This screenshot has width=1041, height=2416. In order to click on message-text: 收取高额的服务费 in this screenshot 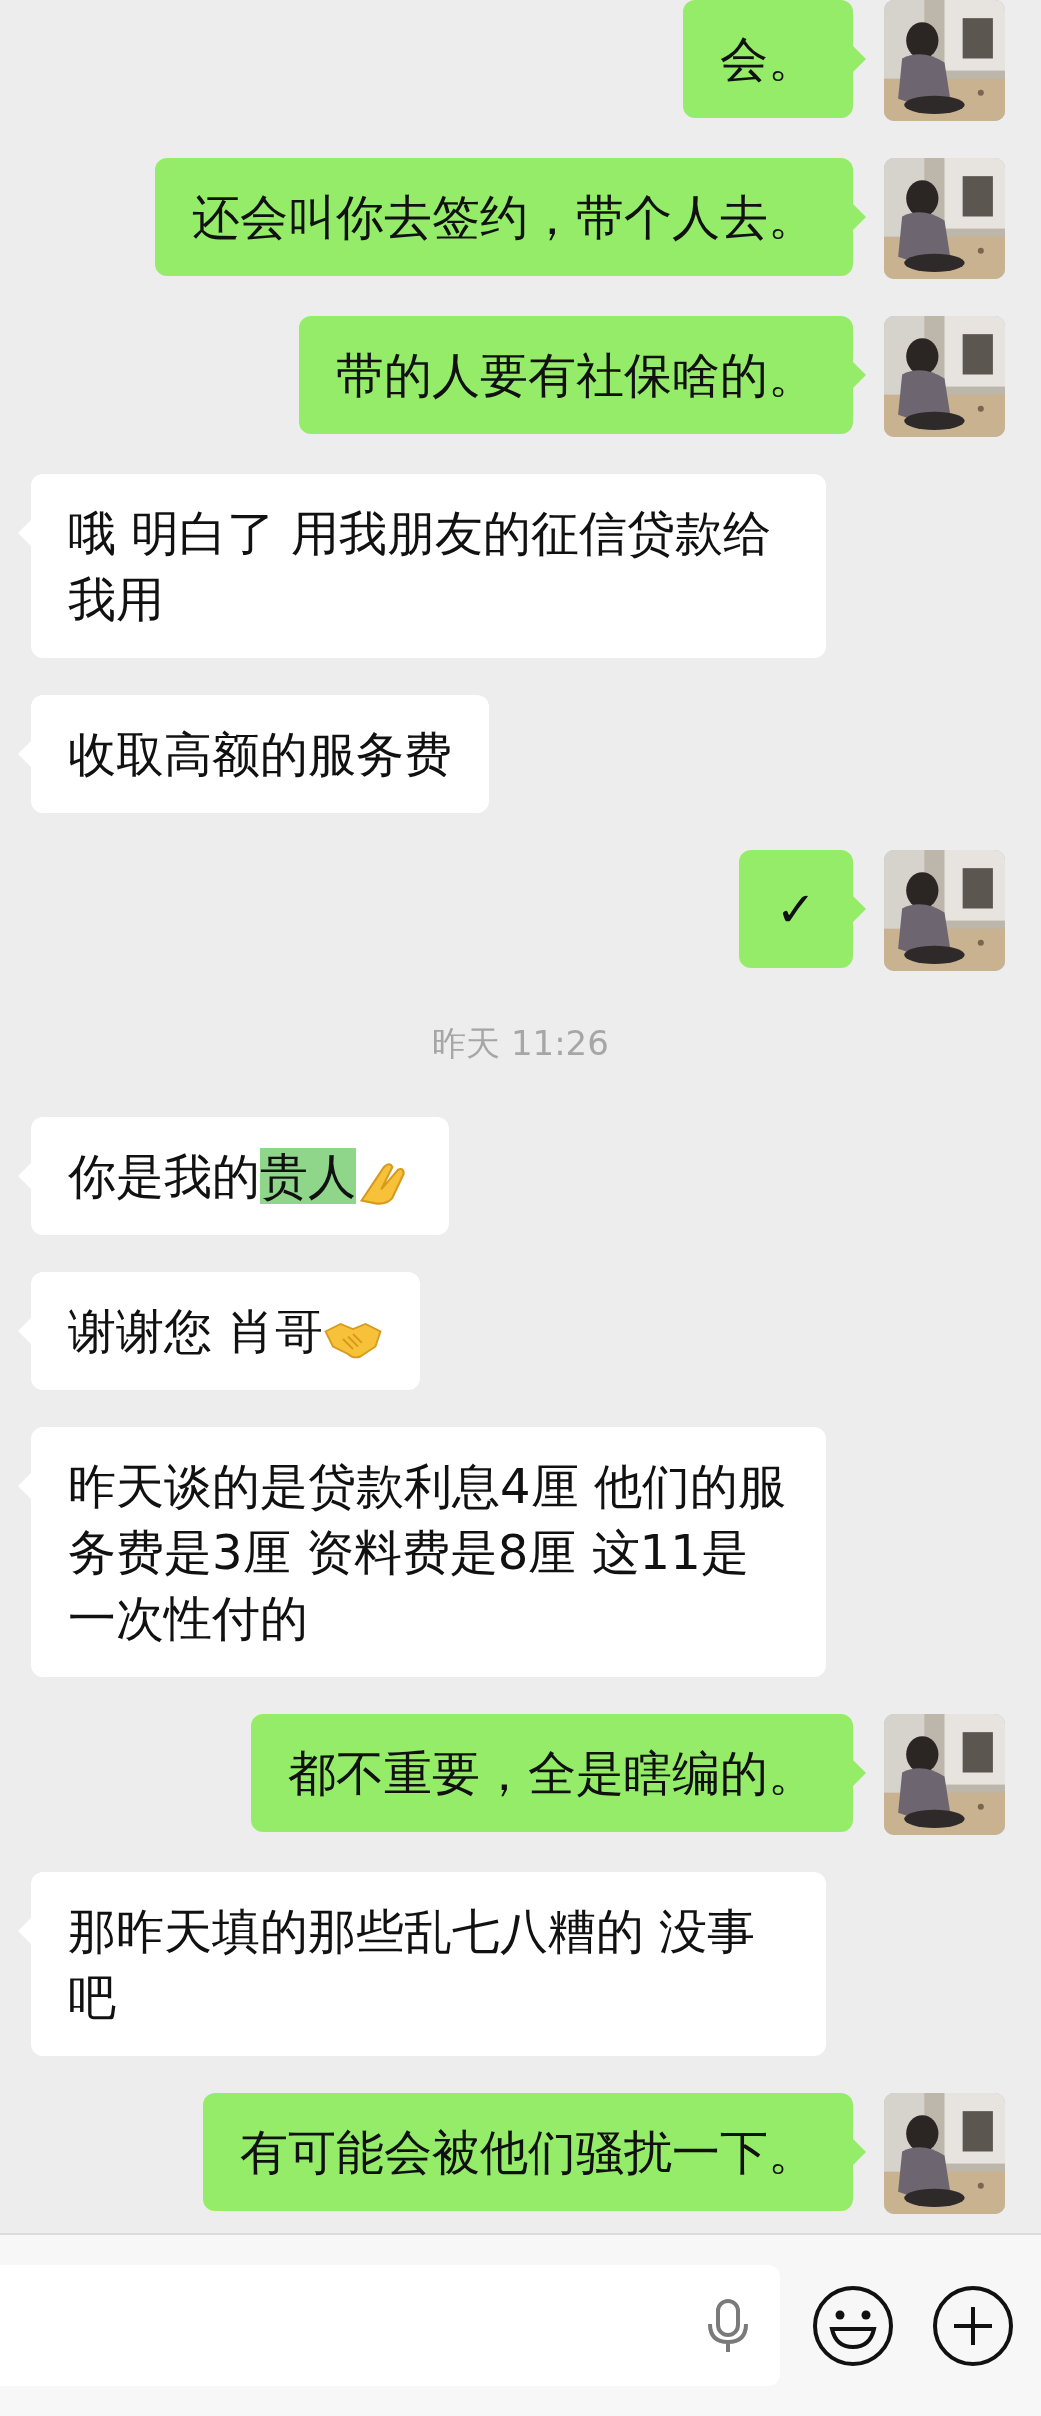, I will do `click(260, 754)`.